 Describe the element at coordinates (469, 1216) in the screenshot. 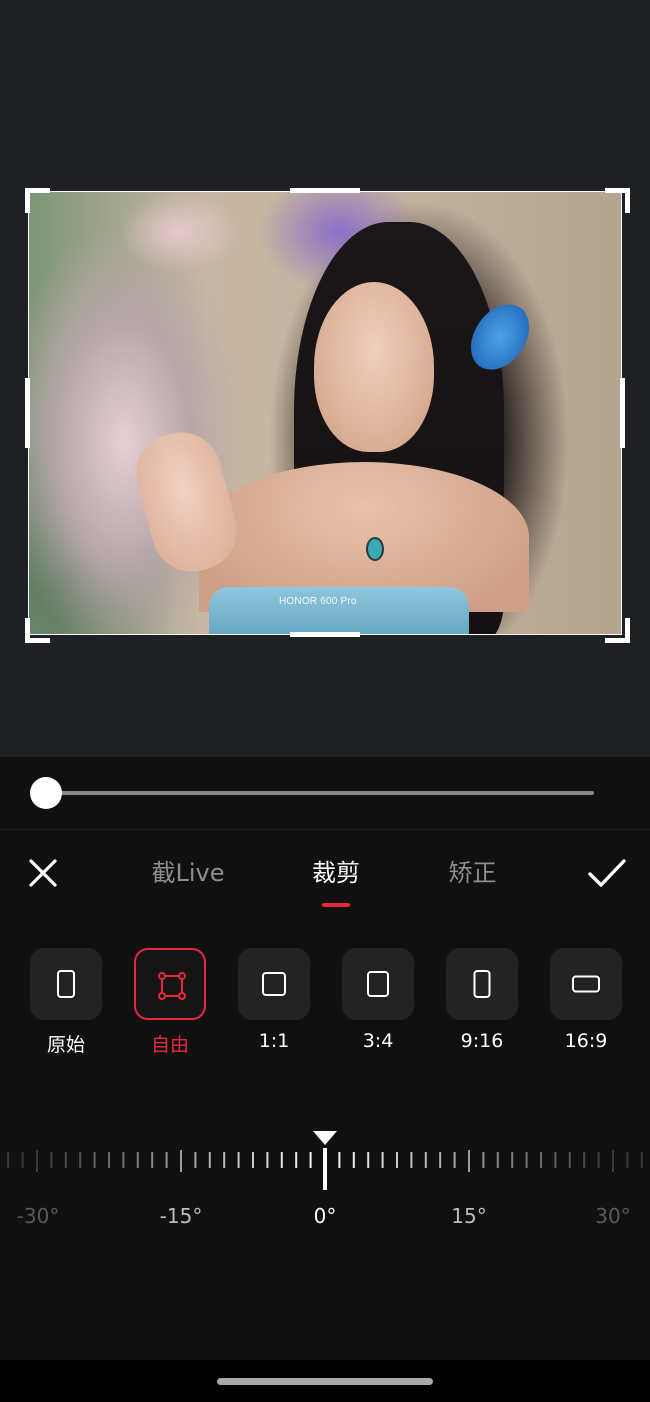

I see `ruler-label-15: 15°` at that location.